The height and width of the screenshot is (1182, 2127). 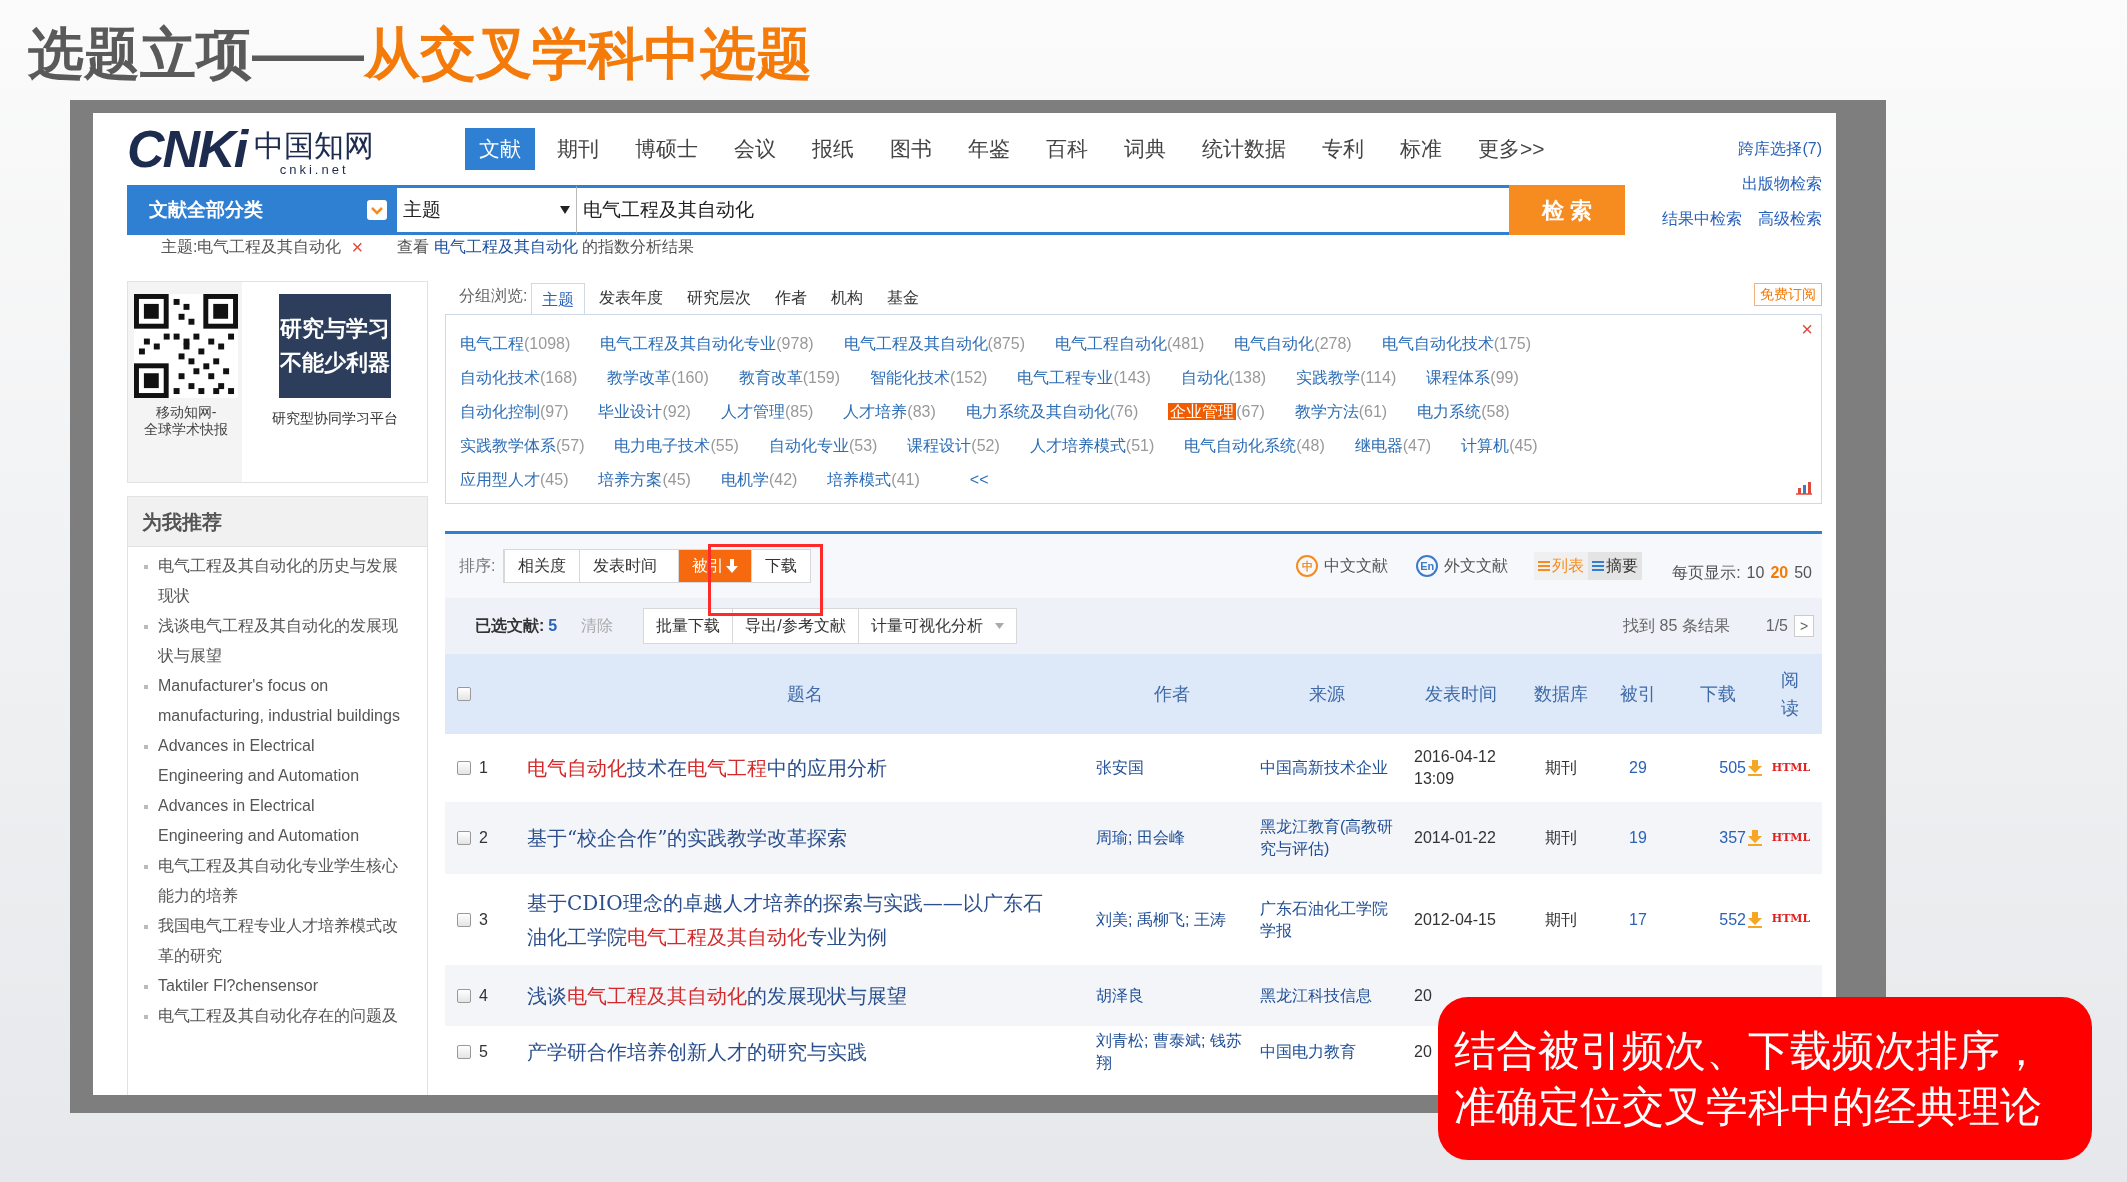 I want to click on topic-link: 自动化控制(97), so click(x=514, y=412).